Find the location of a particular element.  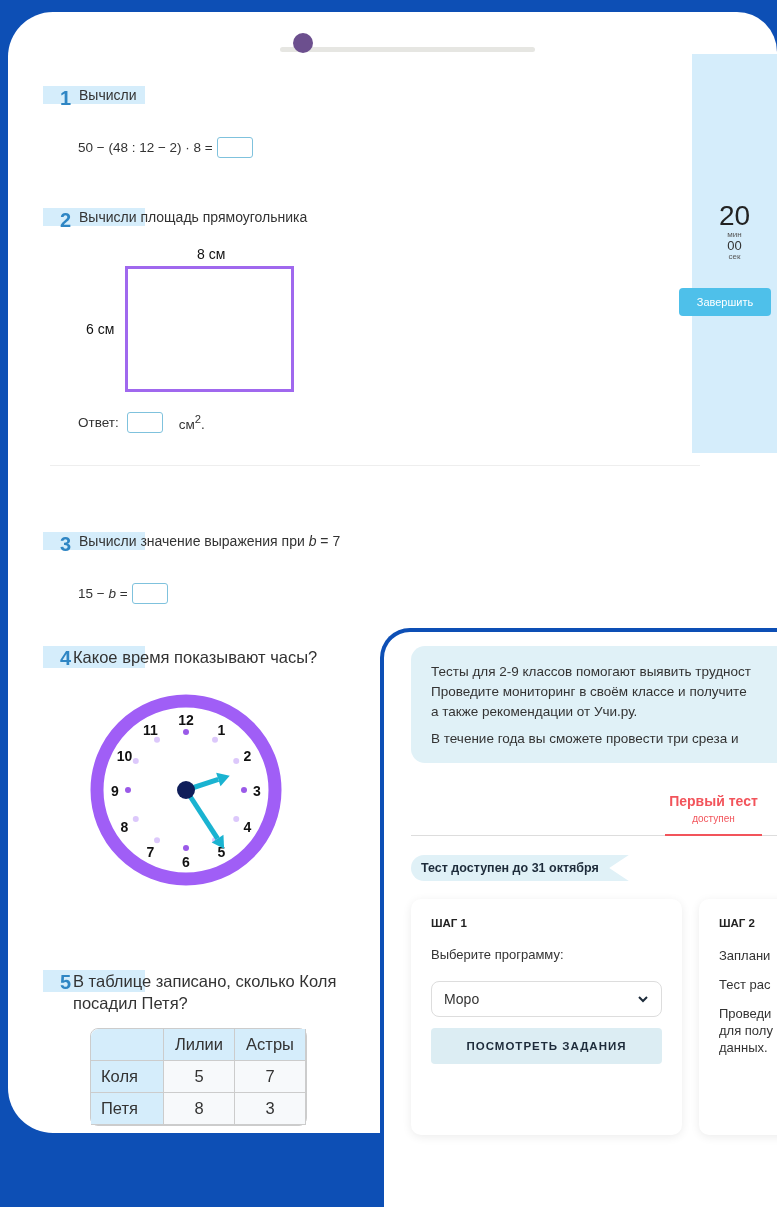

table-row-header: Коля is located at coordinates (127, 1077).